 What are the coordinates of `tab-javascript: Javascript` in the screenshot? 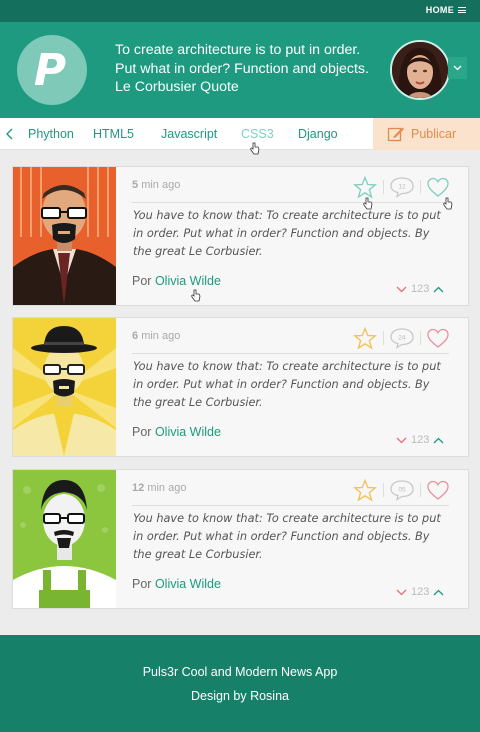 It's located at (189, 134).